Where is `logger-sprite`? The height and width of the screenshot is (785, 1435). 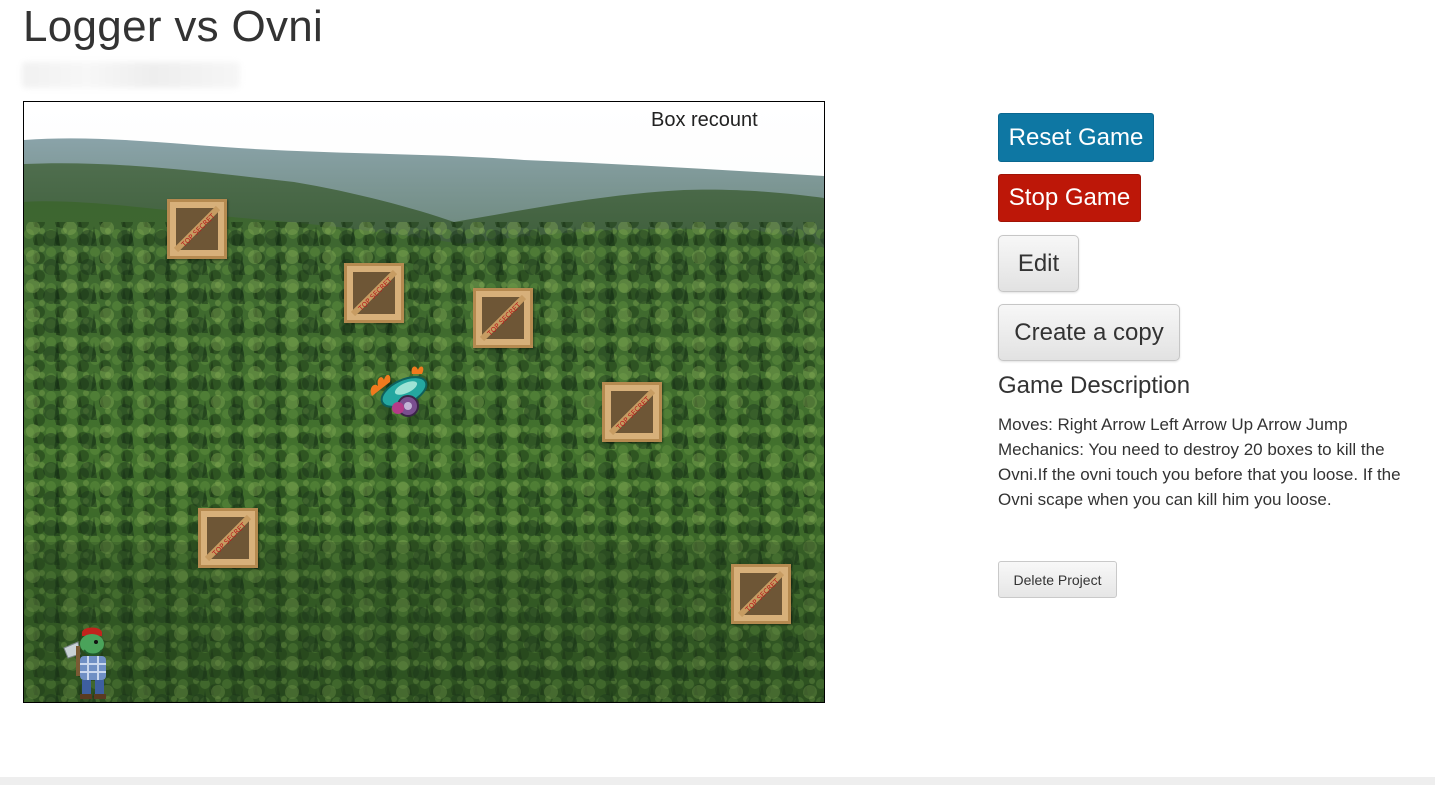
logger-sprite is located at coordinates (84, 663).